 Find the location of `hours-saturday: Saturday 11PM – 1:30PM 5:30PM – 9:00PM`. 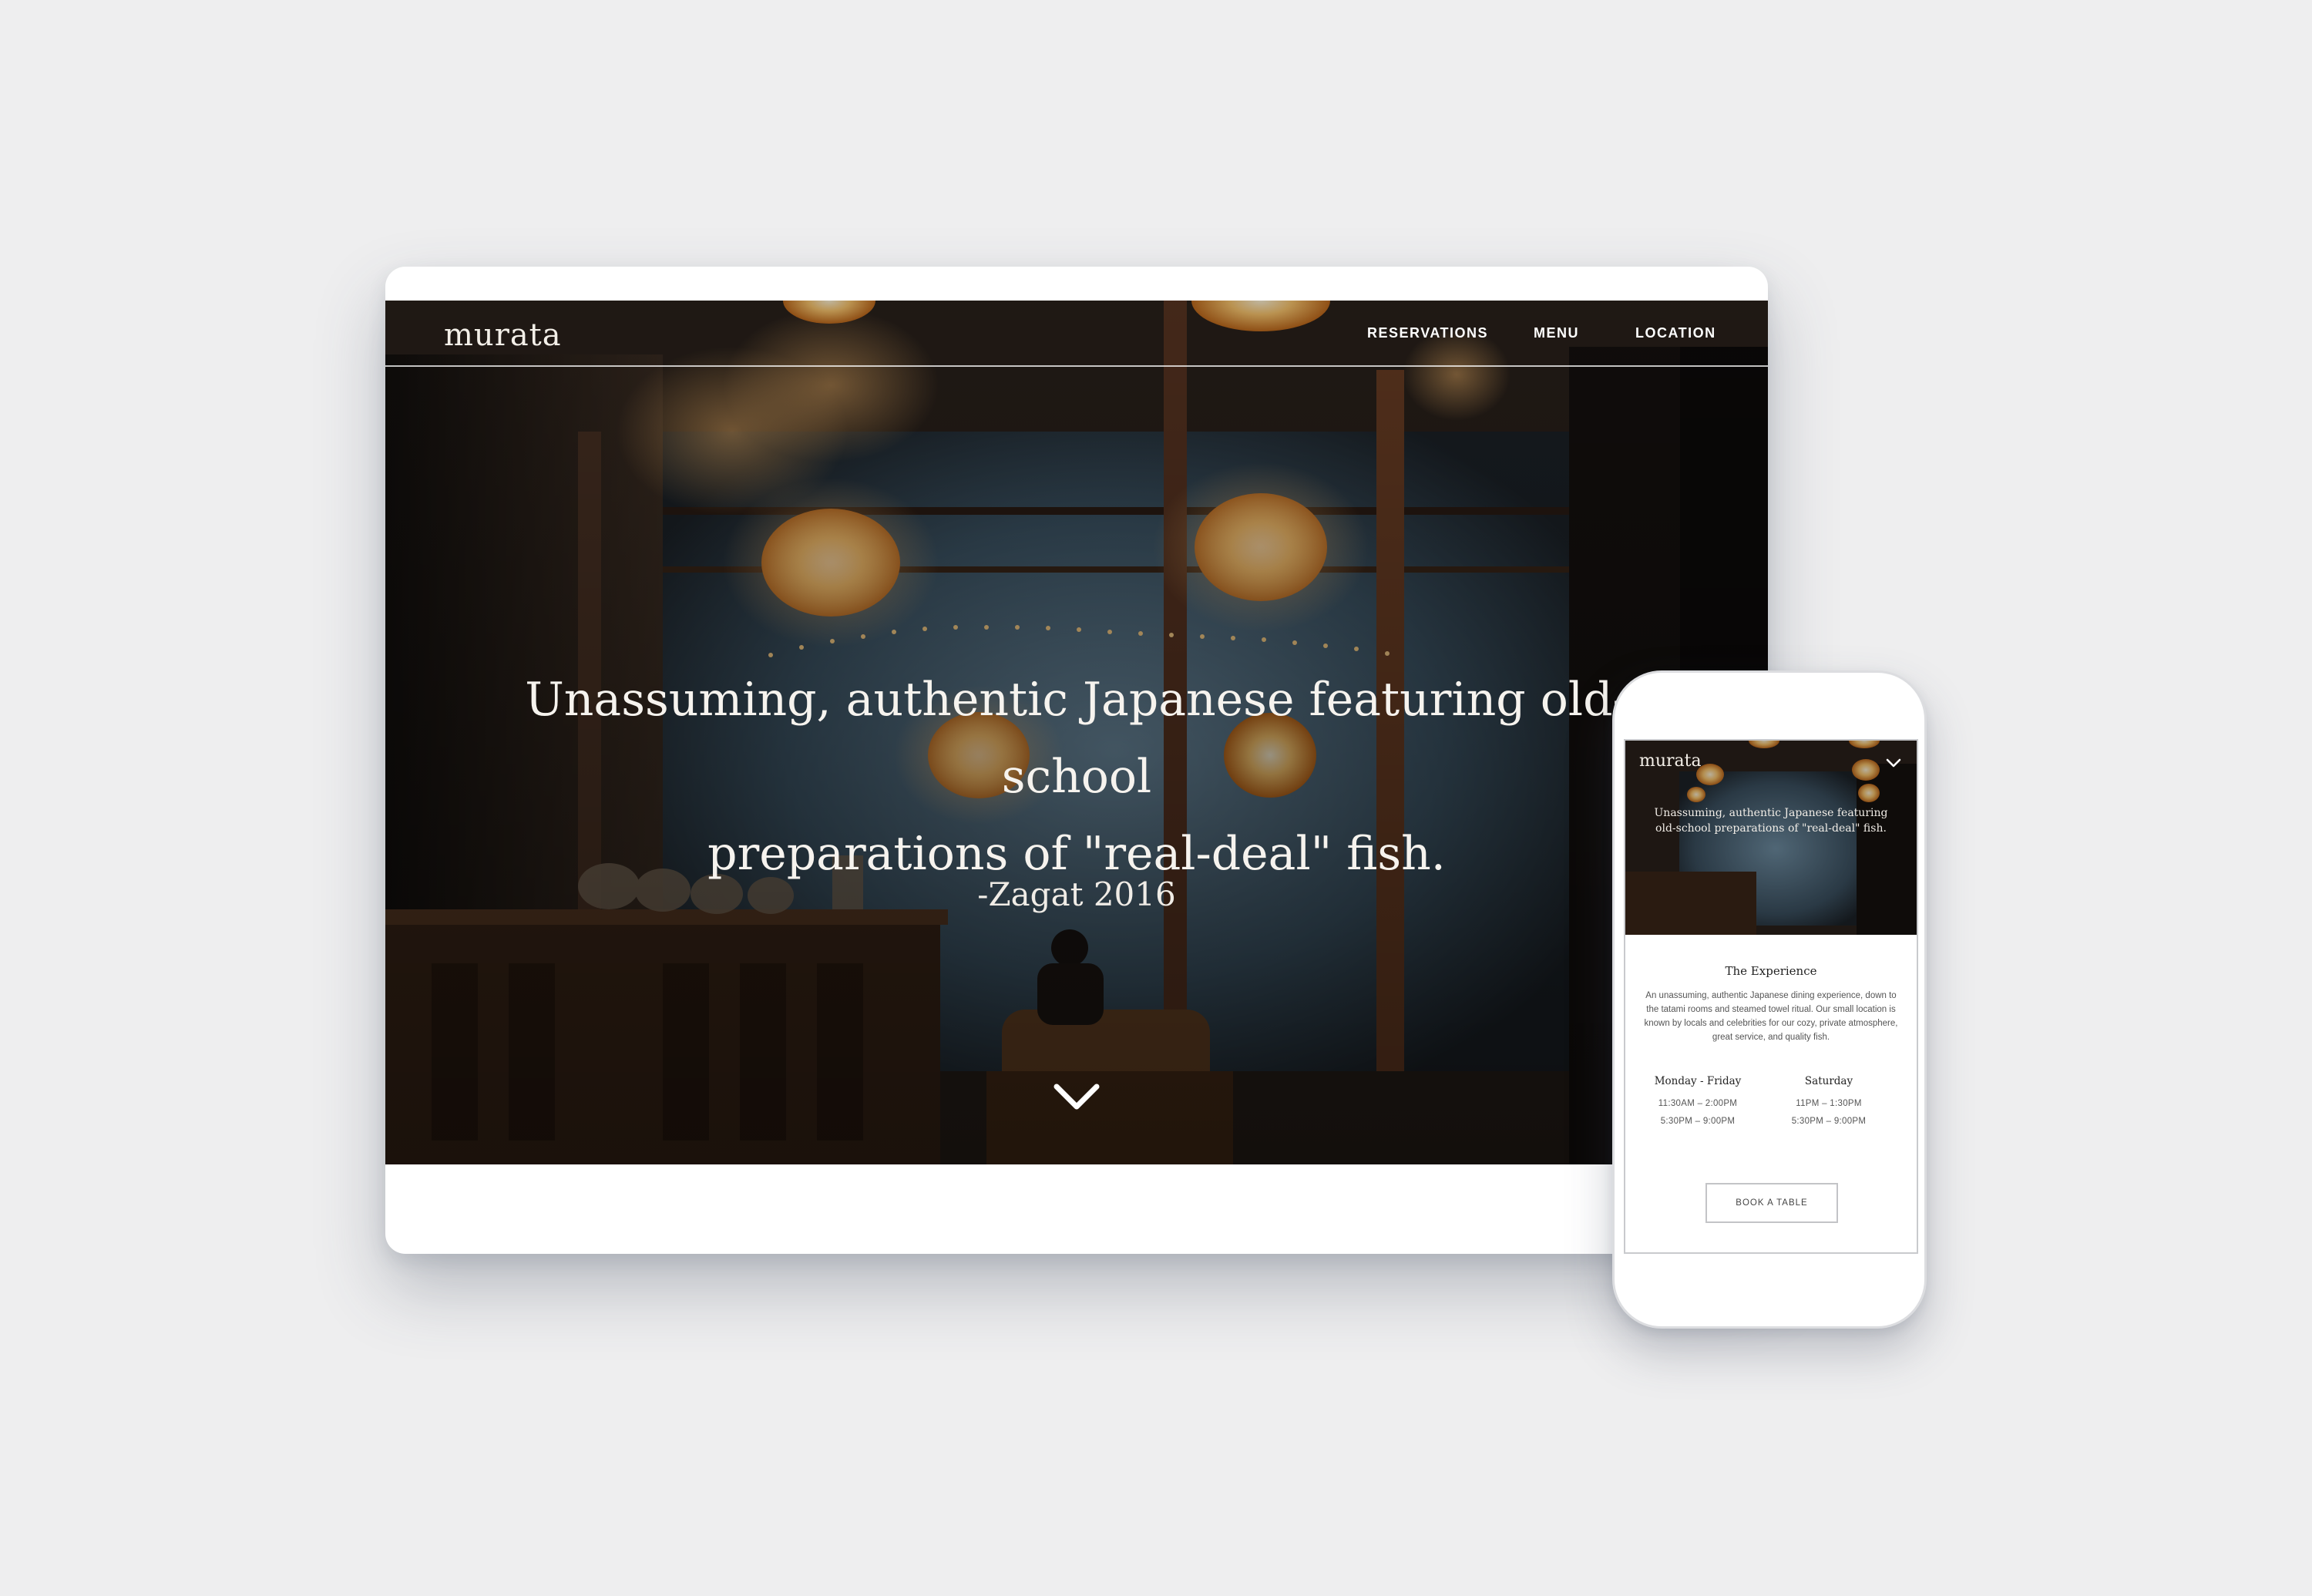

hours-saturday: Saturday 11PM – 1:30PM 5:30PM – 9:00PM is located at coordinates (1828, 1103).